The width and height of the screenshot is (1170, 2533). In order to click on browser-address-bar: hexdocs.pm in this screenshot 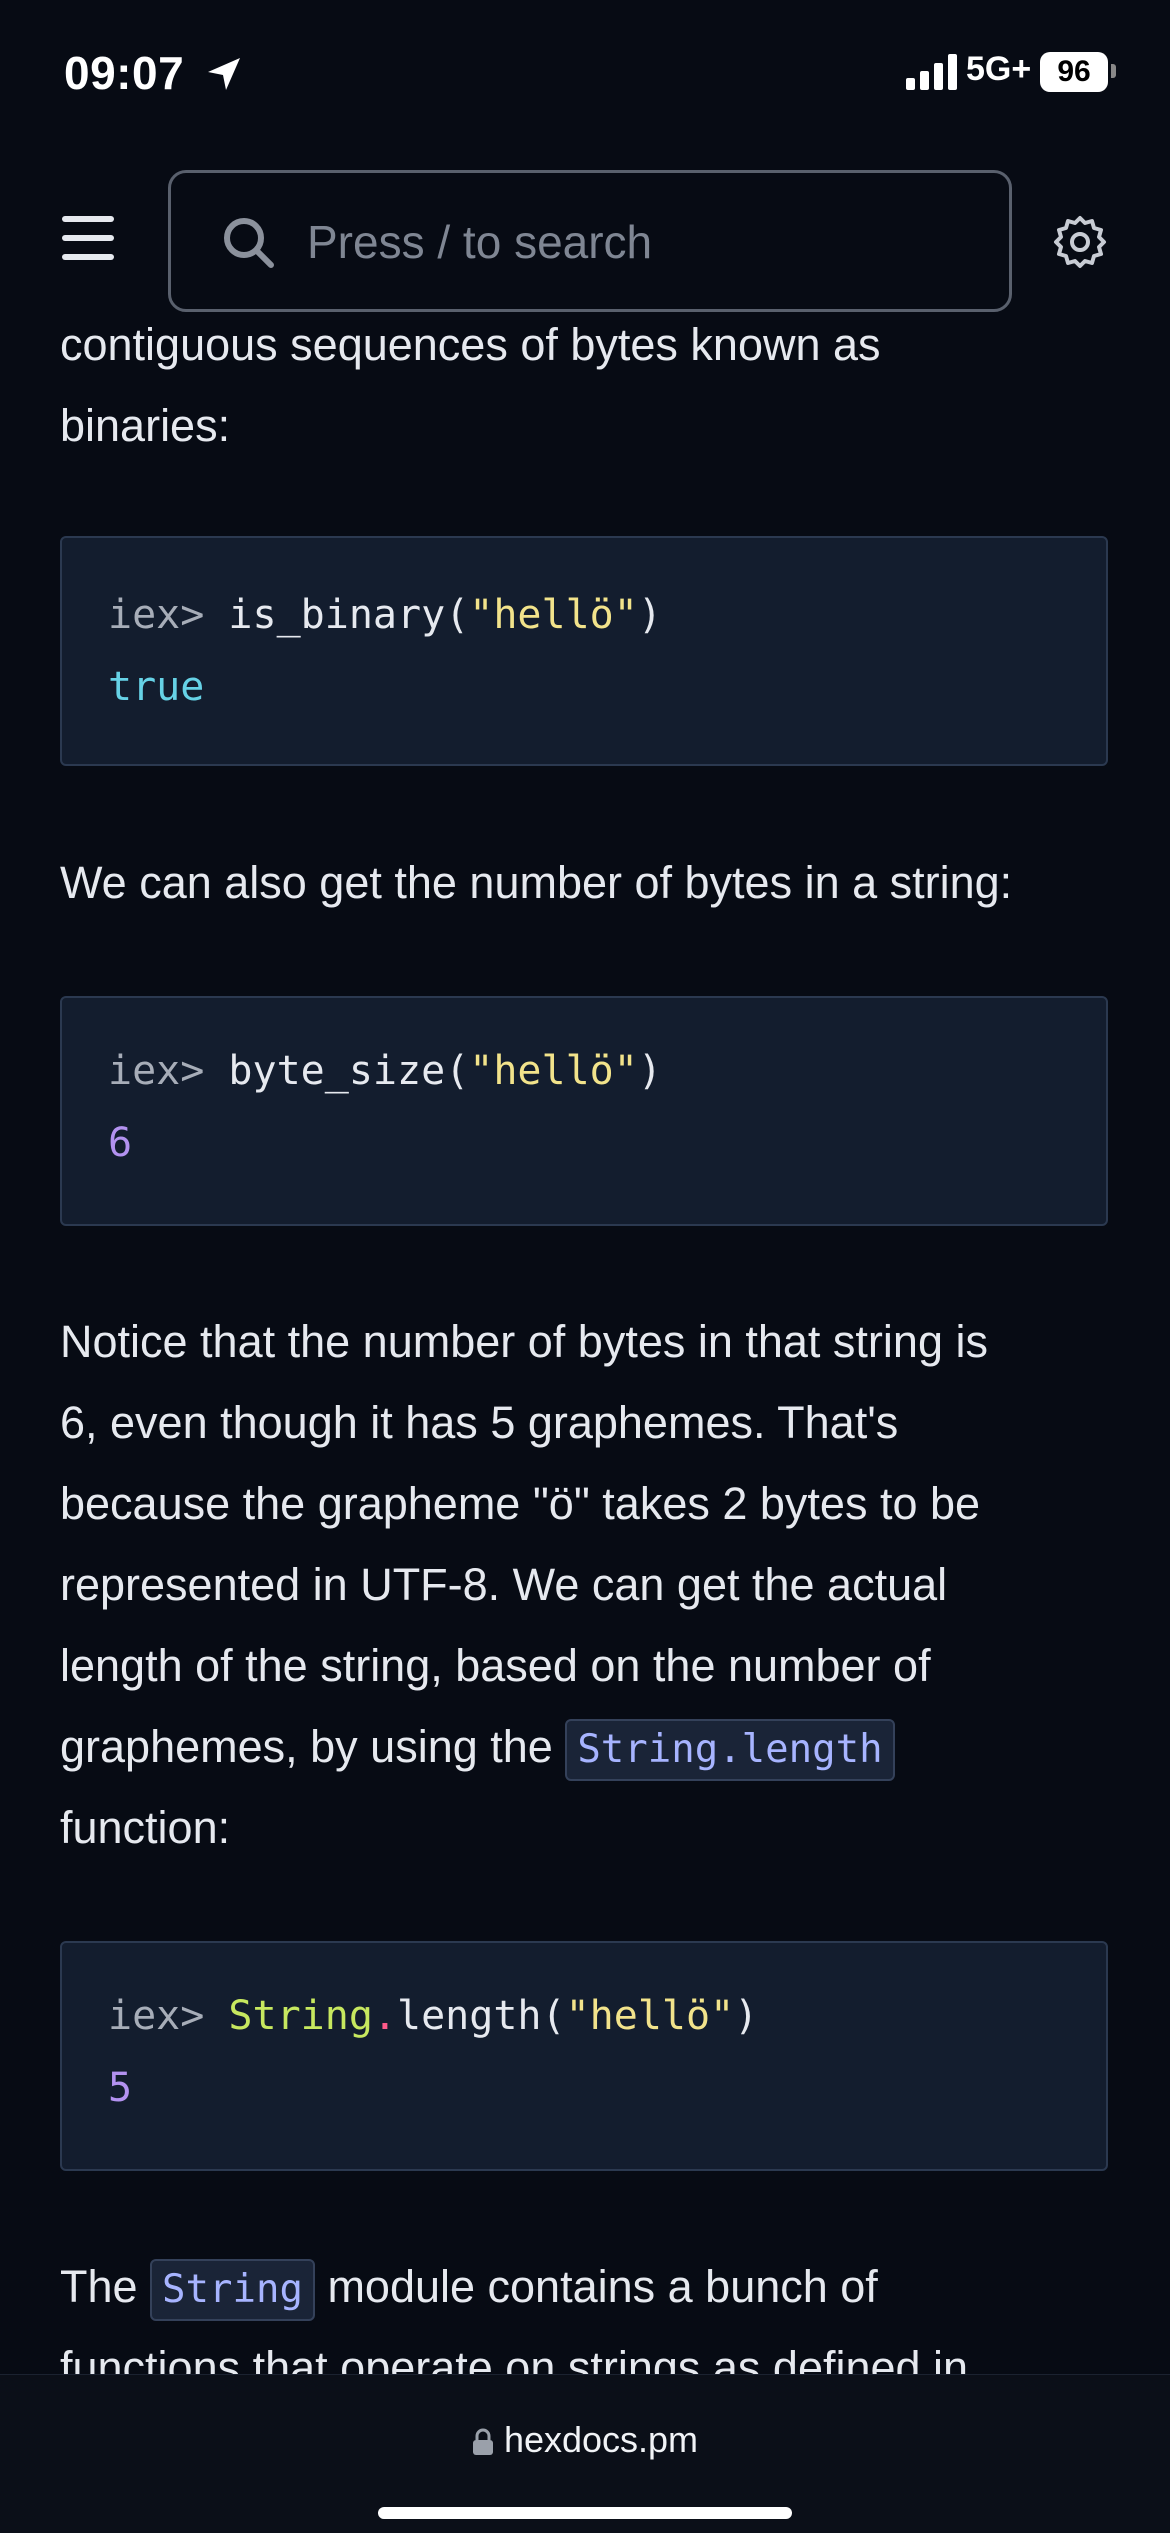, I will do `click(585, 2453)`.